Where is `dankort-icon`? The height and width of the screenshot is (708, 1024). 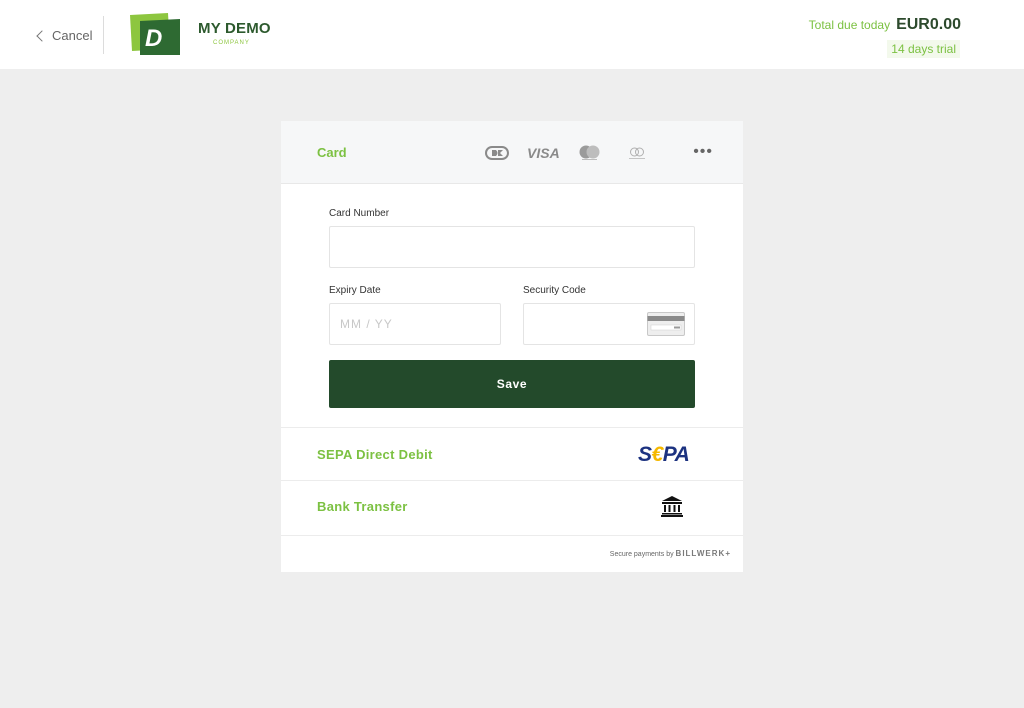 dankort-icon is located at coordinates (497, 153).